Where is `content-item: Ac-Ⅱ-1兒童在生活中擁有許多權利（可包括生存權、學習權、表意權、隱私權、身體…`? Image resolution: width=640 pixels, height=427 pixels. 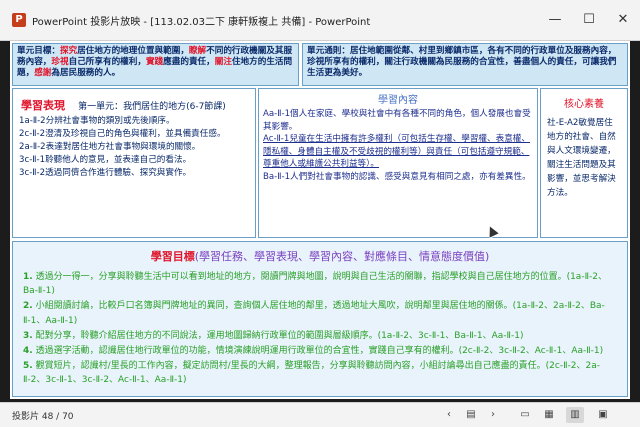 content-item: Ac-Ⅱ-1兒童在生活中擁有許多權利（可包括生存權、學習權、表意權、隱私權、身體… is located at coordinates (396, 152).